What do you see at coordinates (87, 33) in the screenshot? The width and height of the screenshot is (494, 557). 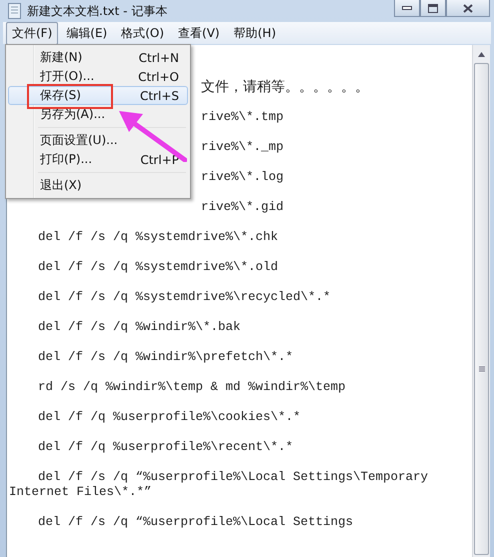 I see `menu-item: 编辑(E)` at bounding box center [87, 33].